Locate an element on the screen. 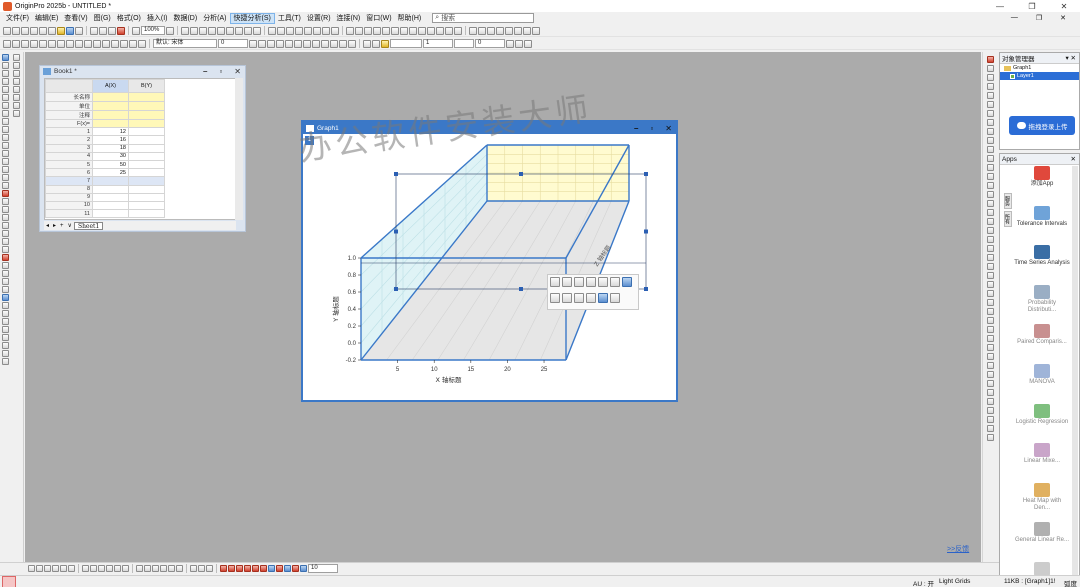 The image size is (1080, 587). feedback-link: >>反馈 is located at coordinates (958, 549).